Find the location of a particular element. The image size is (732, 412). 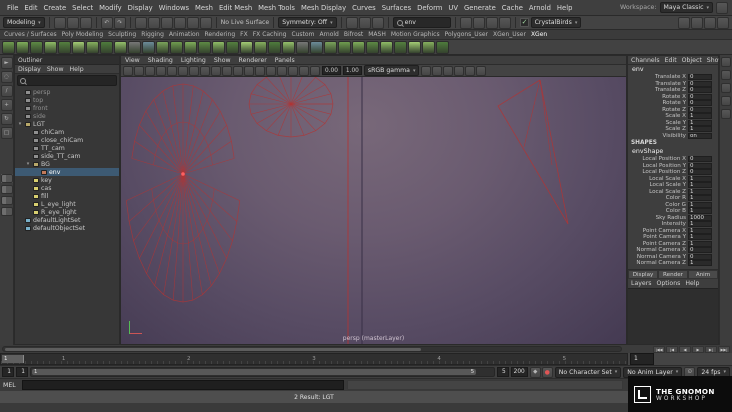

outliner-item-persp: persp is located at coordinates (67, 92).